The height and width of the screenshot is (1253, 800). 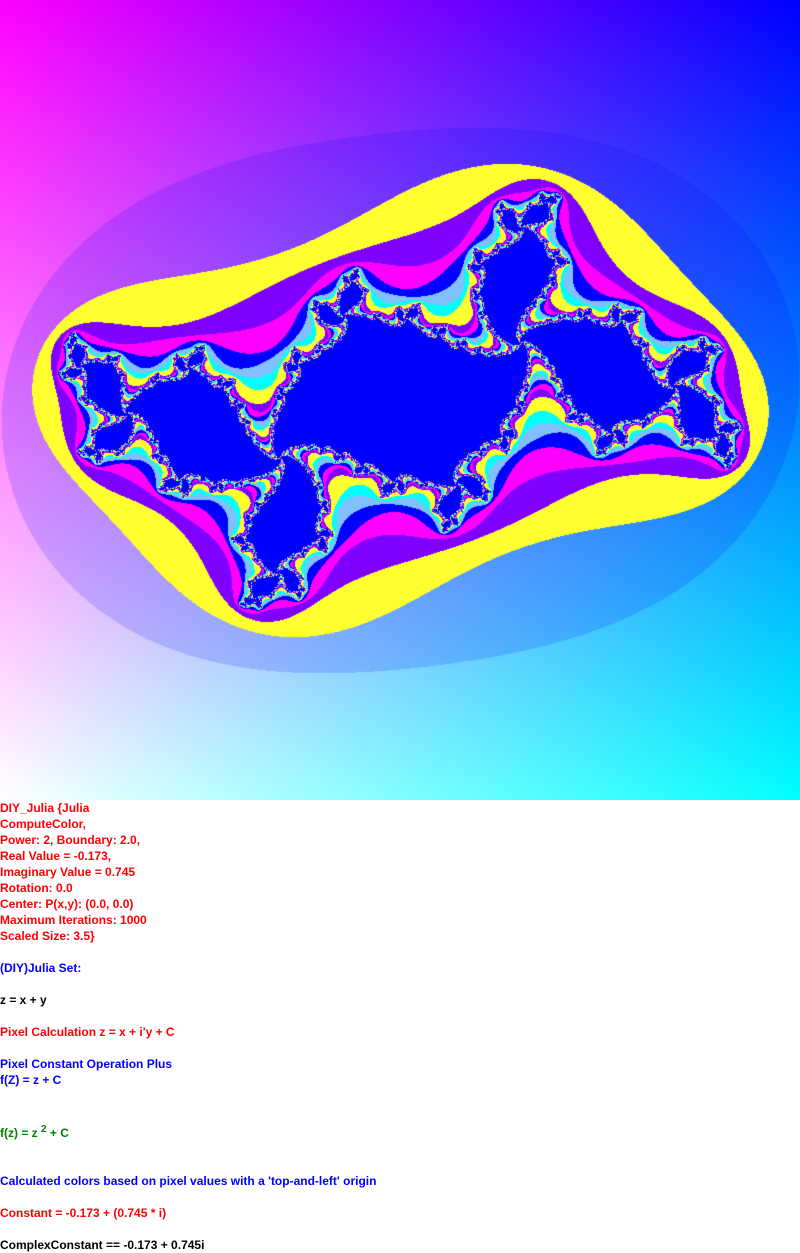 I want to click on fz-prefix: f(z) = z, so click(x=20, y=1133).